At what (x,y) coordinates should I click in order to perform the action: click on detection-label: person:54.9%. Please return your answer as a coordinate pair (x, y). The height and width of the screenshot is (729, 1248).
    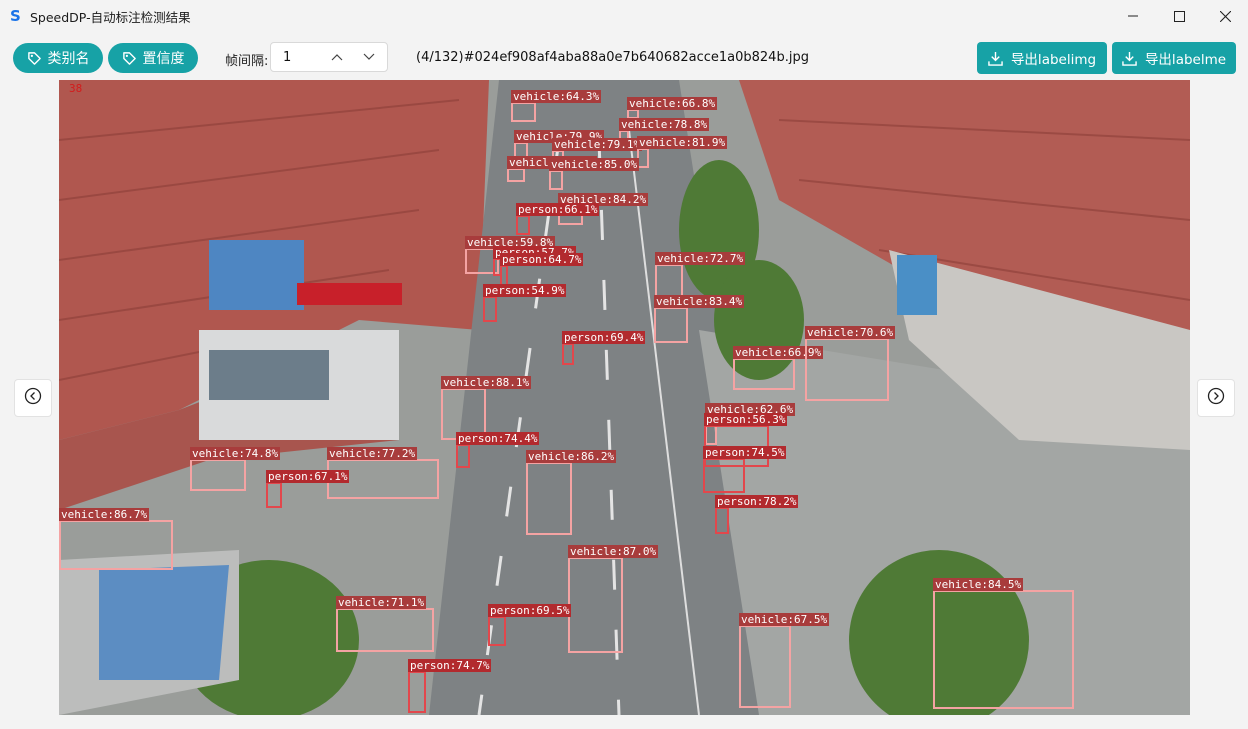
    Looking at the image, I should click on (525, 290).